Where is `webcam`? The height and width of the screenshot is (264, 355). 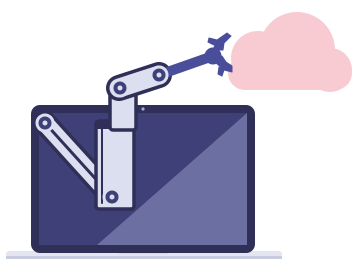
webcam is located at coordinates (143, 109).